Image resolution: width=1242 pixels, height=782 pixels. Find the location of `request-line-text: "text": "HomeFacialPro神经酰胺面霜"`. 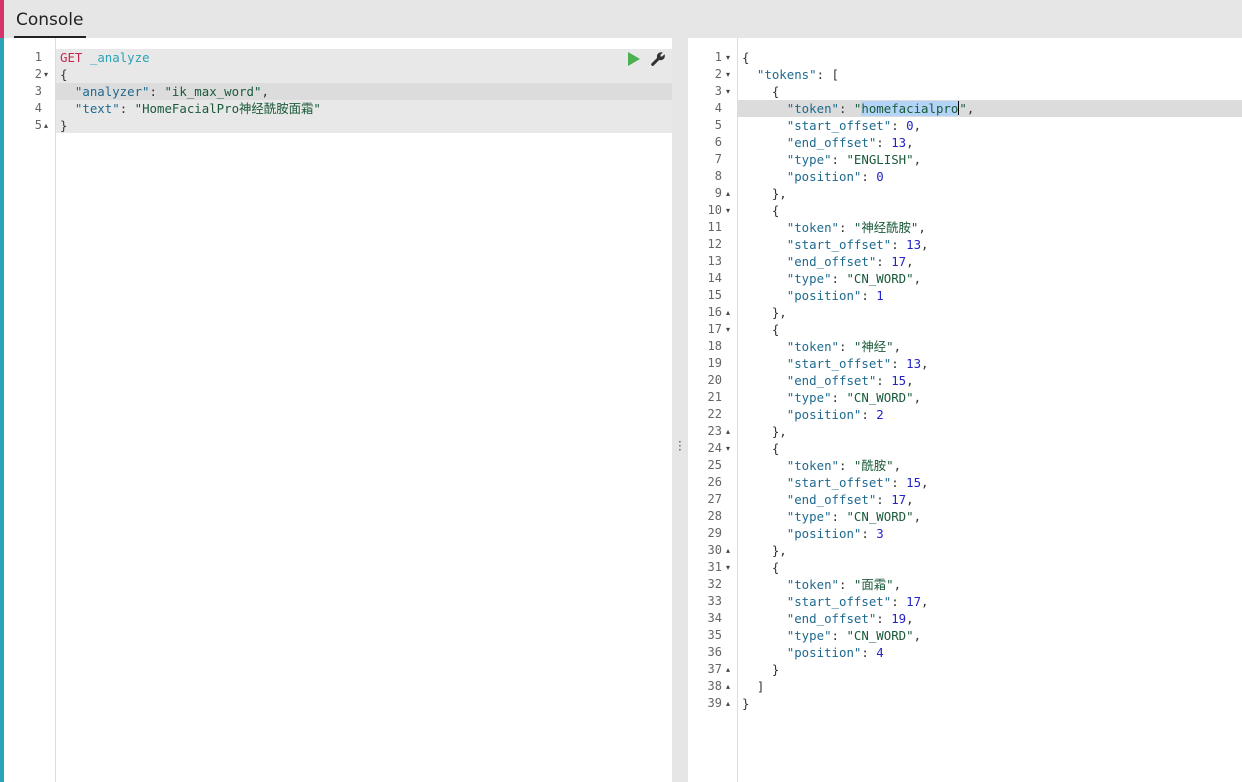

request-line-text: "text": "HomeFacialPro神经酰胺面霜" is located at coordinates (190, 108).